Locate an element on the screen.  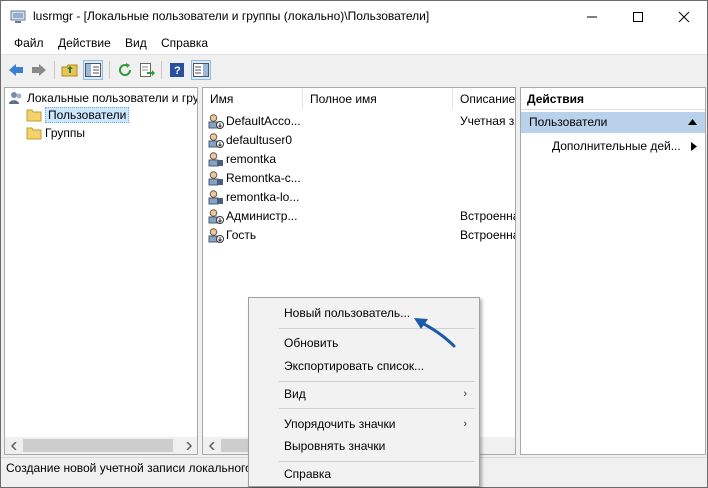
users-groups-icon is located at coordinates (15, 98).